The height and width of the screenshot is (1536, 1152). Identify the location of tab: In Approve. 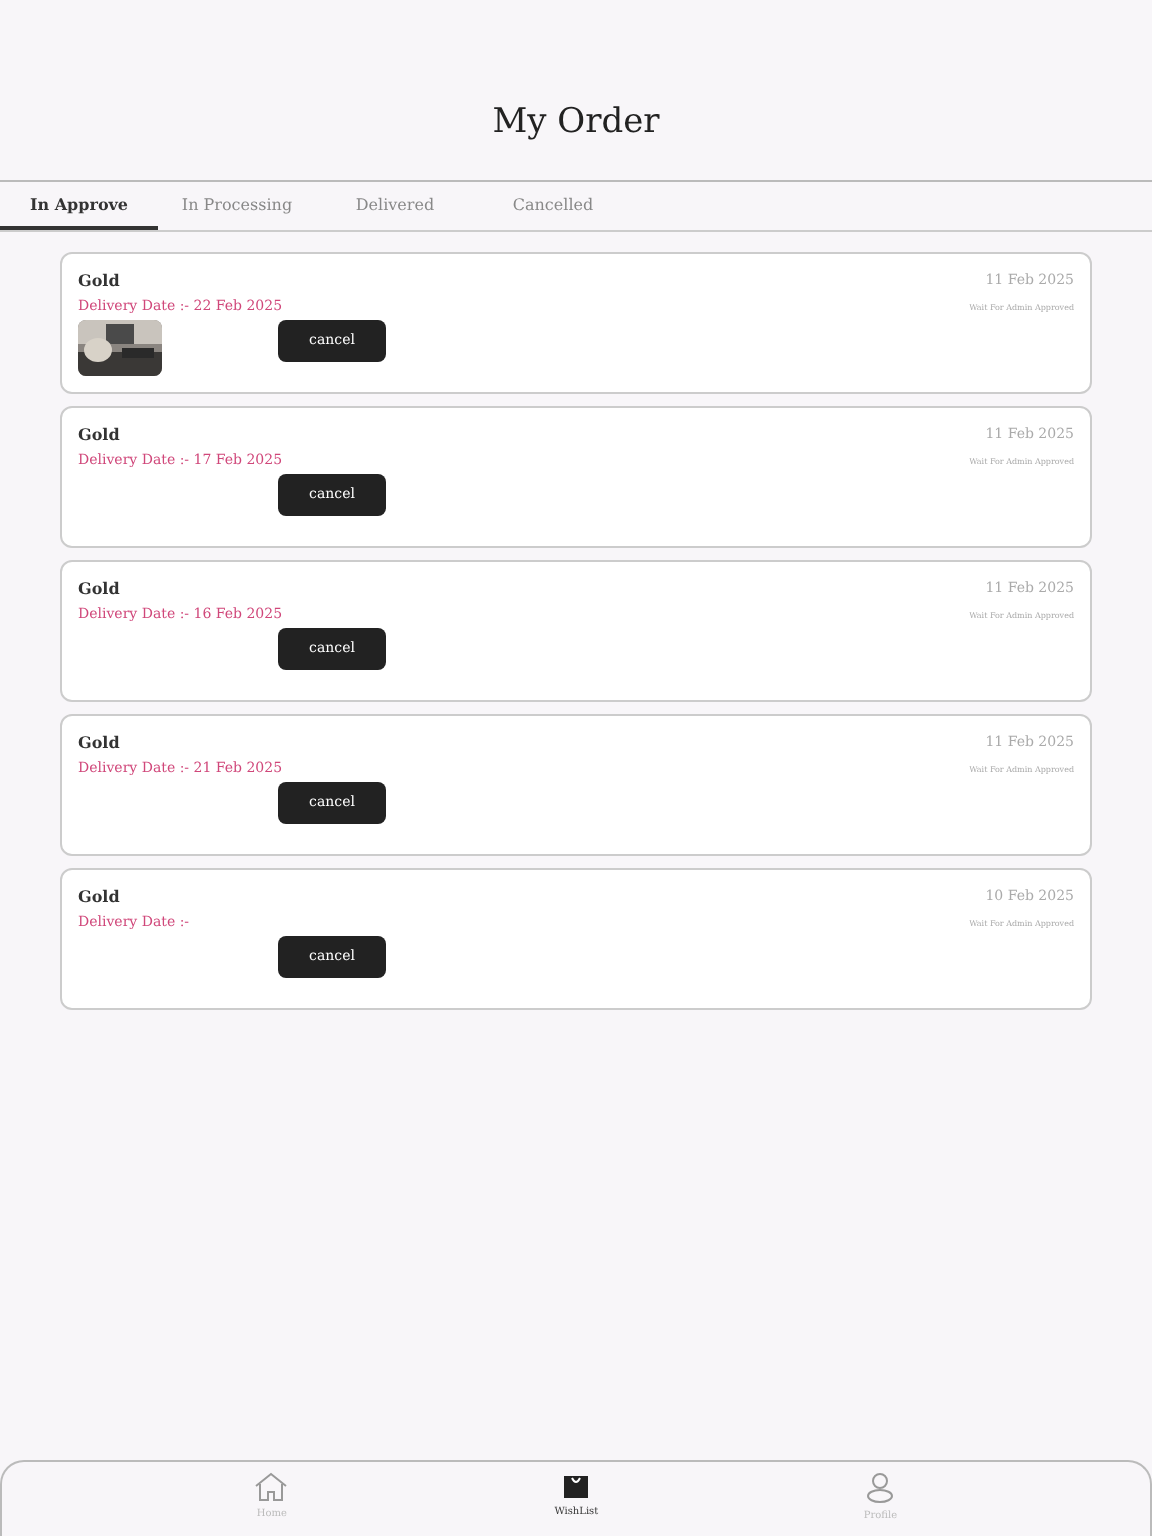
(79, 206).